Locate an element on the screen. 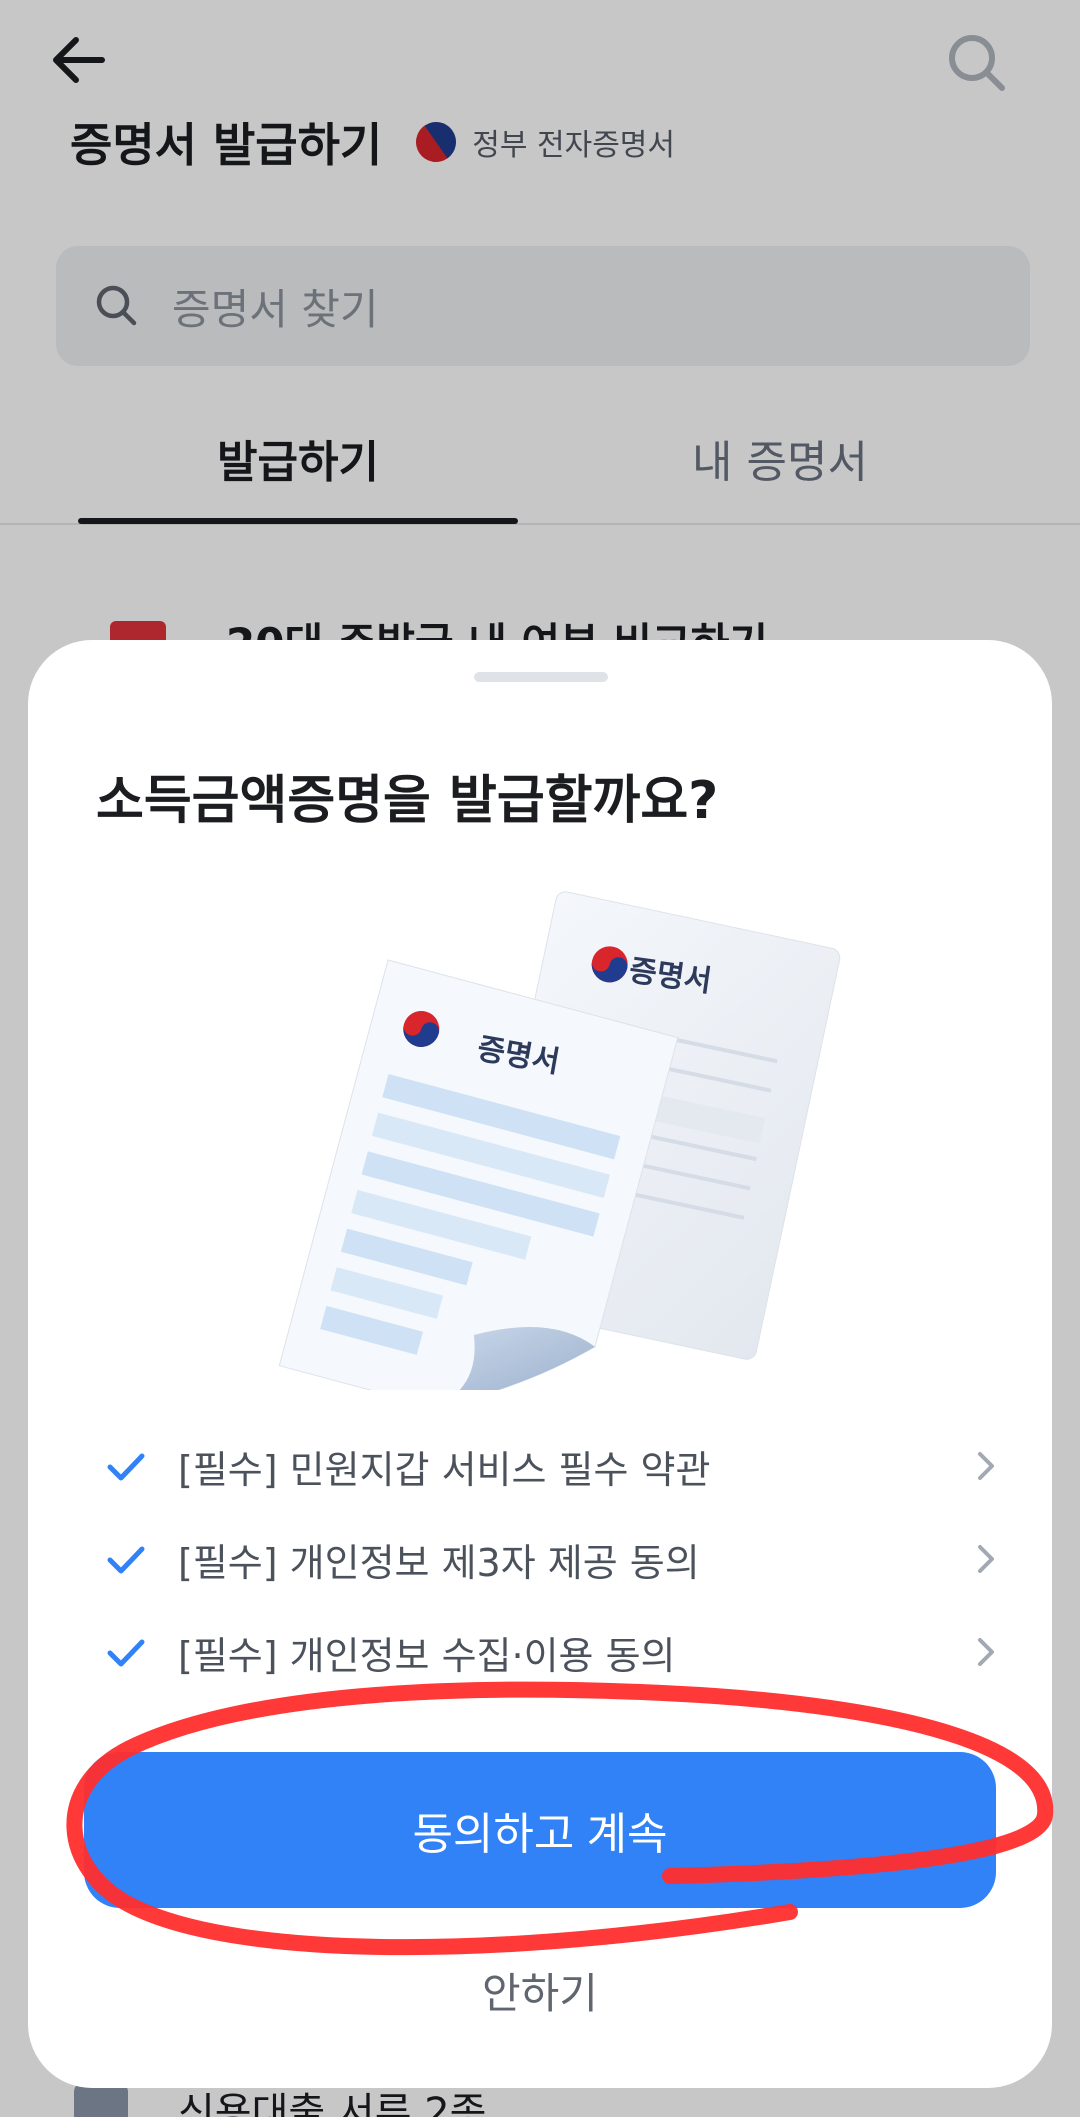  agreement-item-collection: [필수] 개인정보 수집·이용 동의 is located at coordinates (554, 1652).